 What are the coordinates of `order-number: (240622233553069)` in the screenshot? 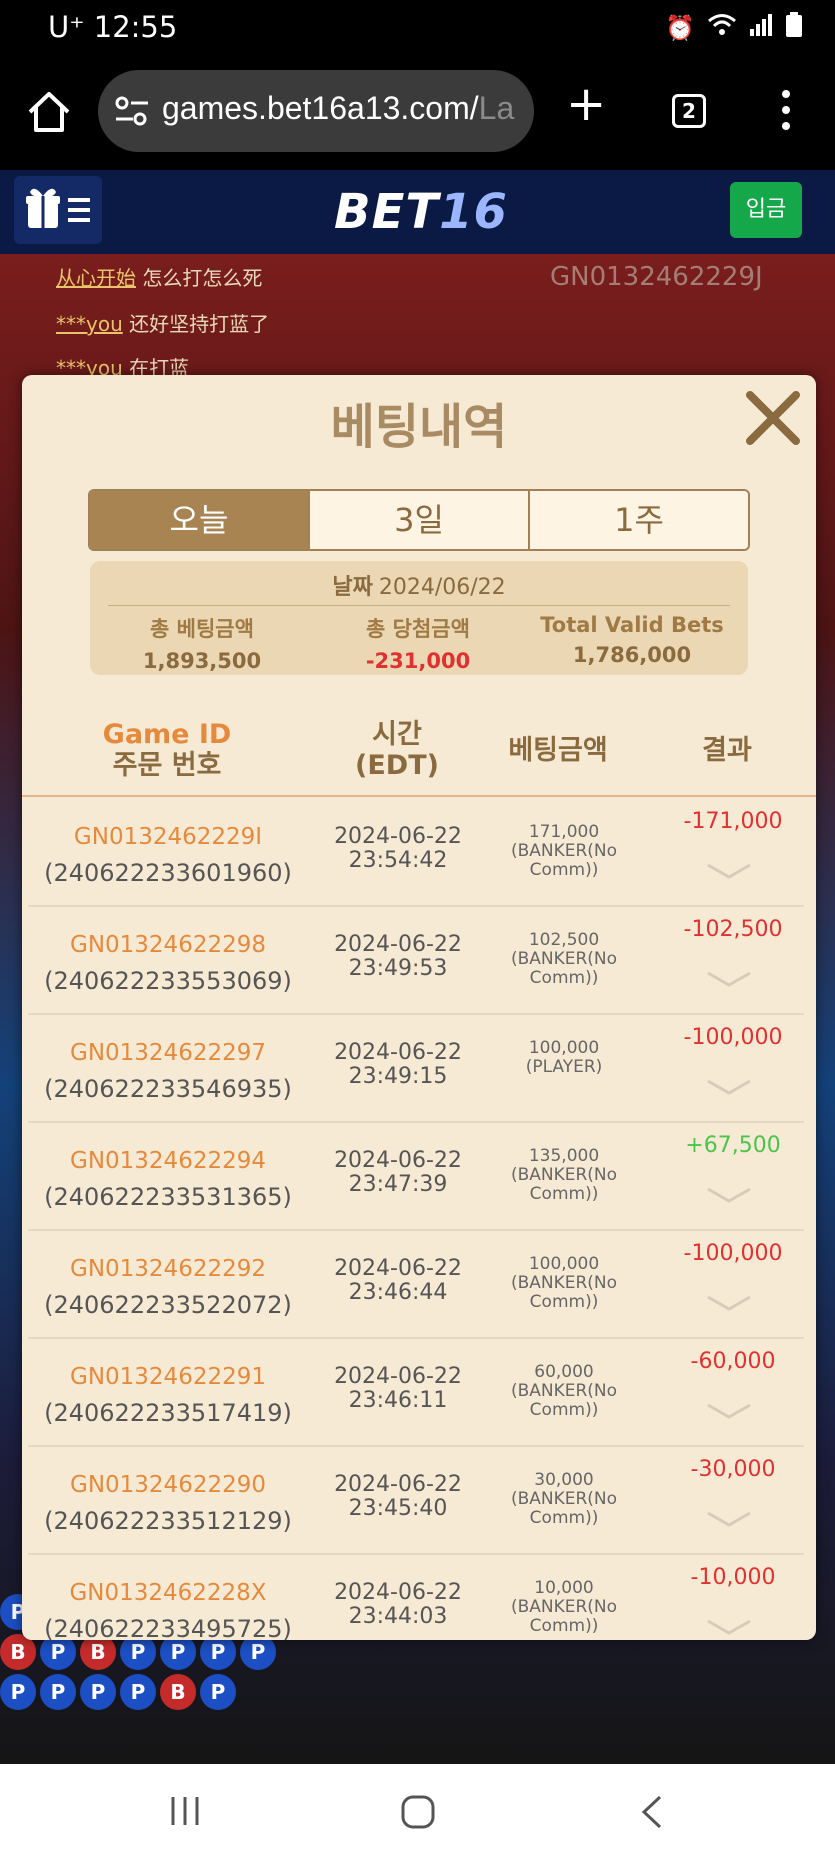 It's located at (168, 981).